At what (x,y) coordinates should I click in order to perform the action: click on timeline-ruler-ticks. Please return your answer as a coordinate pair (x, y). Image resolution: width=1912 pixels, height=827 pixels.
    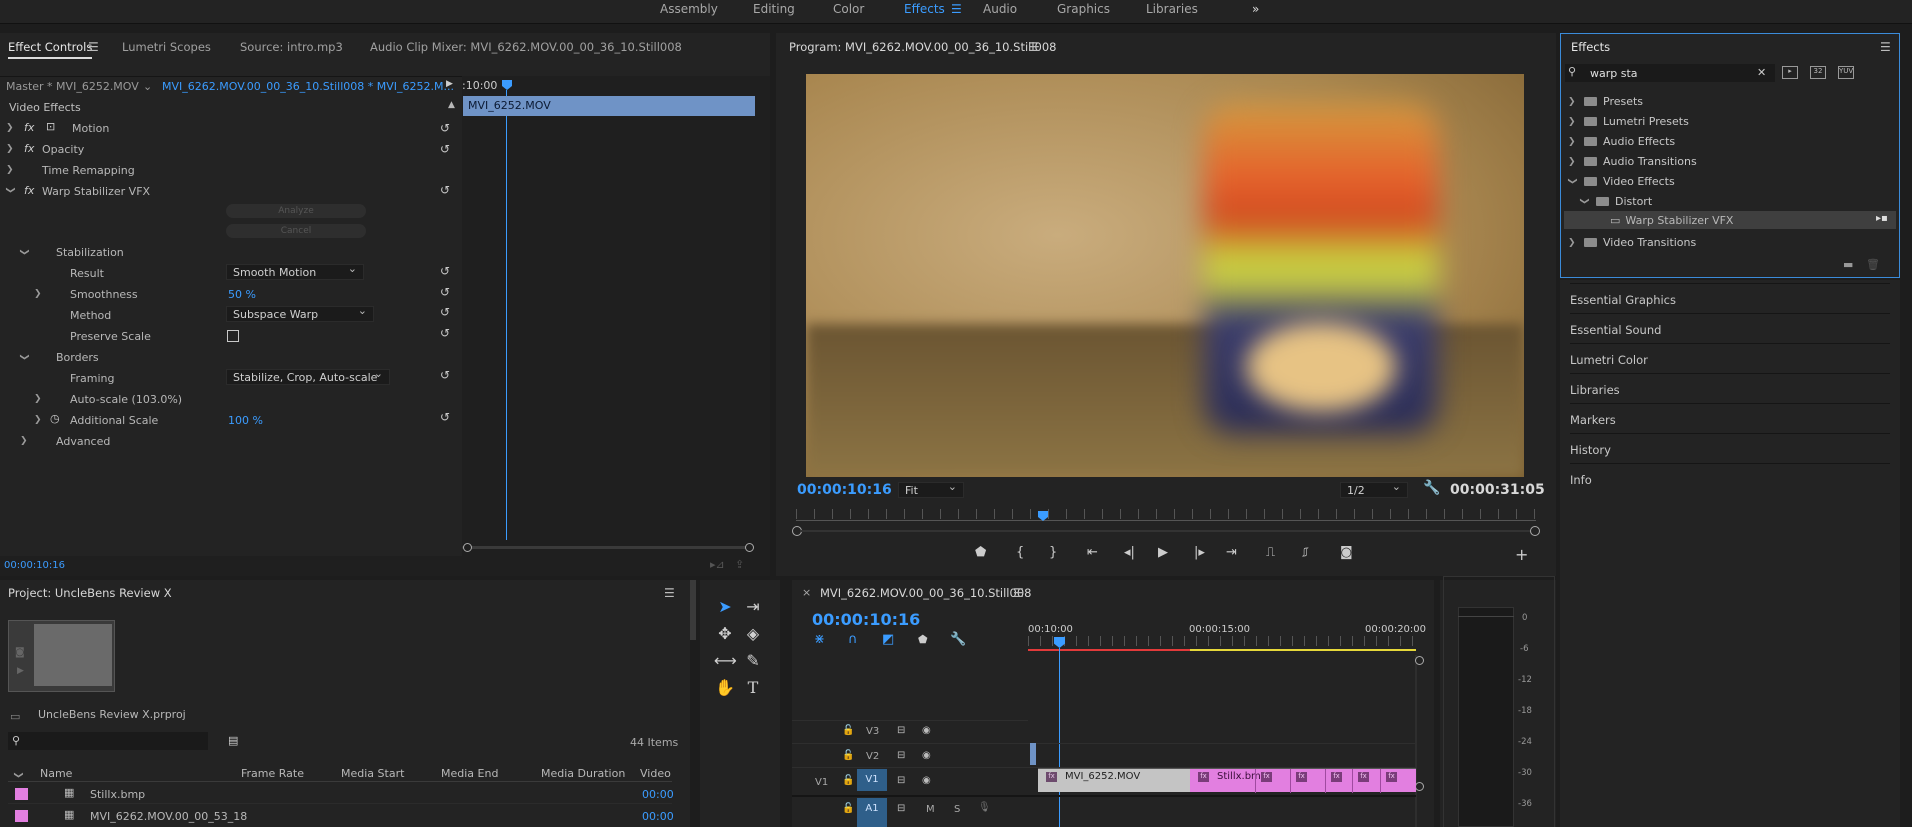
    Looking at the image, I should click on (1222, 641).